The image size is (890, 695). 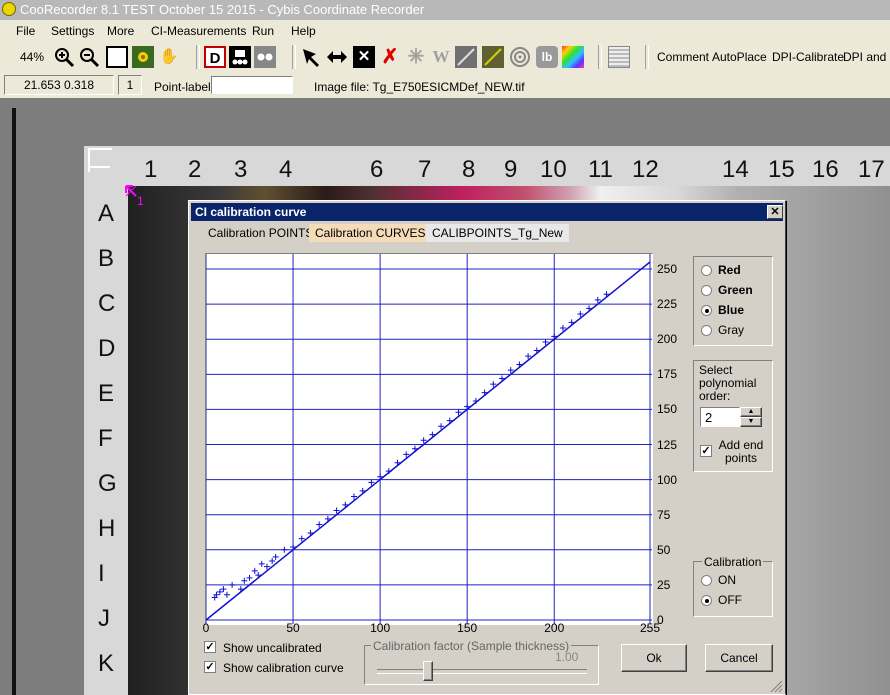 I want to click on zoom-in-icon, so click(x=64, y=57).